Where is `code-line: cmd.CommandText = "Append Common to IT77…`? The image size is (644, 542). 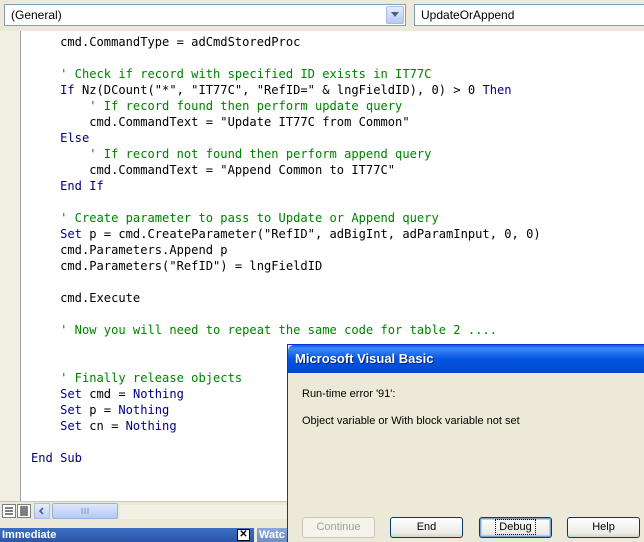
code-line: cmd.CommandText = "Append Common to IT77… is located at coordinates (286, 170).